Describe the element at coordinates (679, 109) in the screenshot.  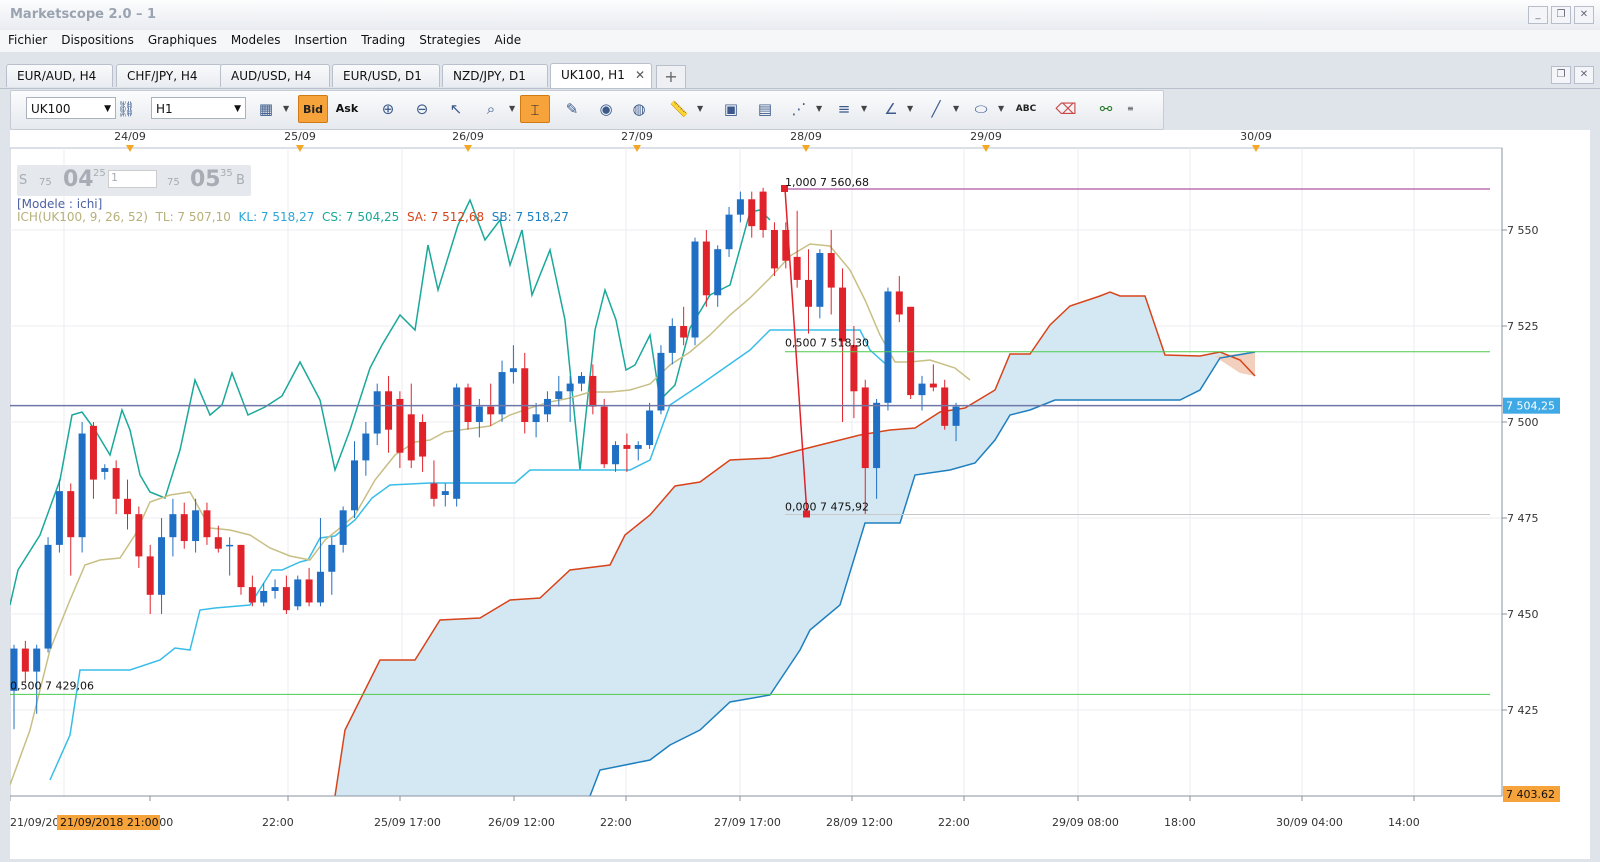
I see `ruler-icon: 📏` at that location.